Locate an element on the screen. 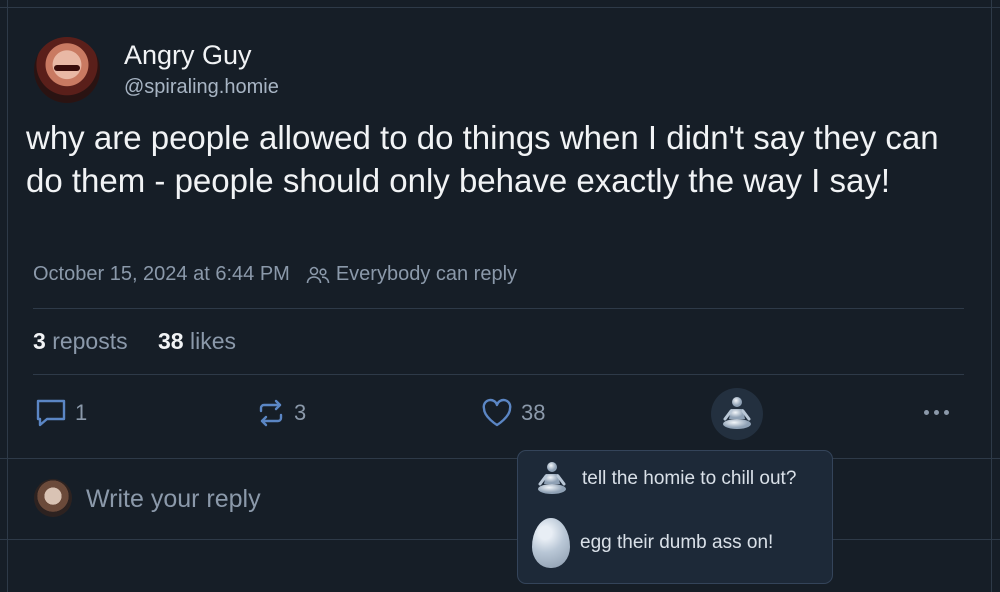  reply-setting-label: Everybody can reply is located at coordinates (426, 274).